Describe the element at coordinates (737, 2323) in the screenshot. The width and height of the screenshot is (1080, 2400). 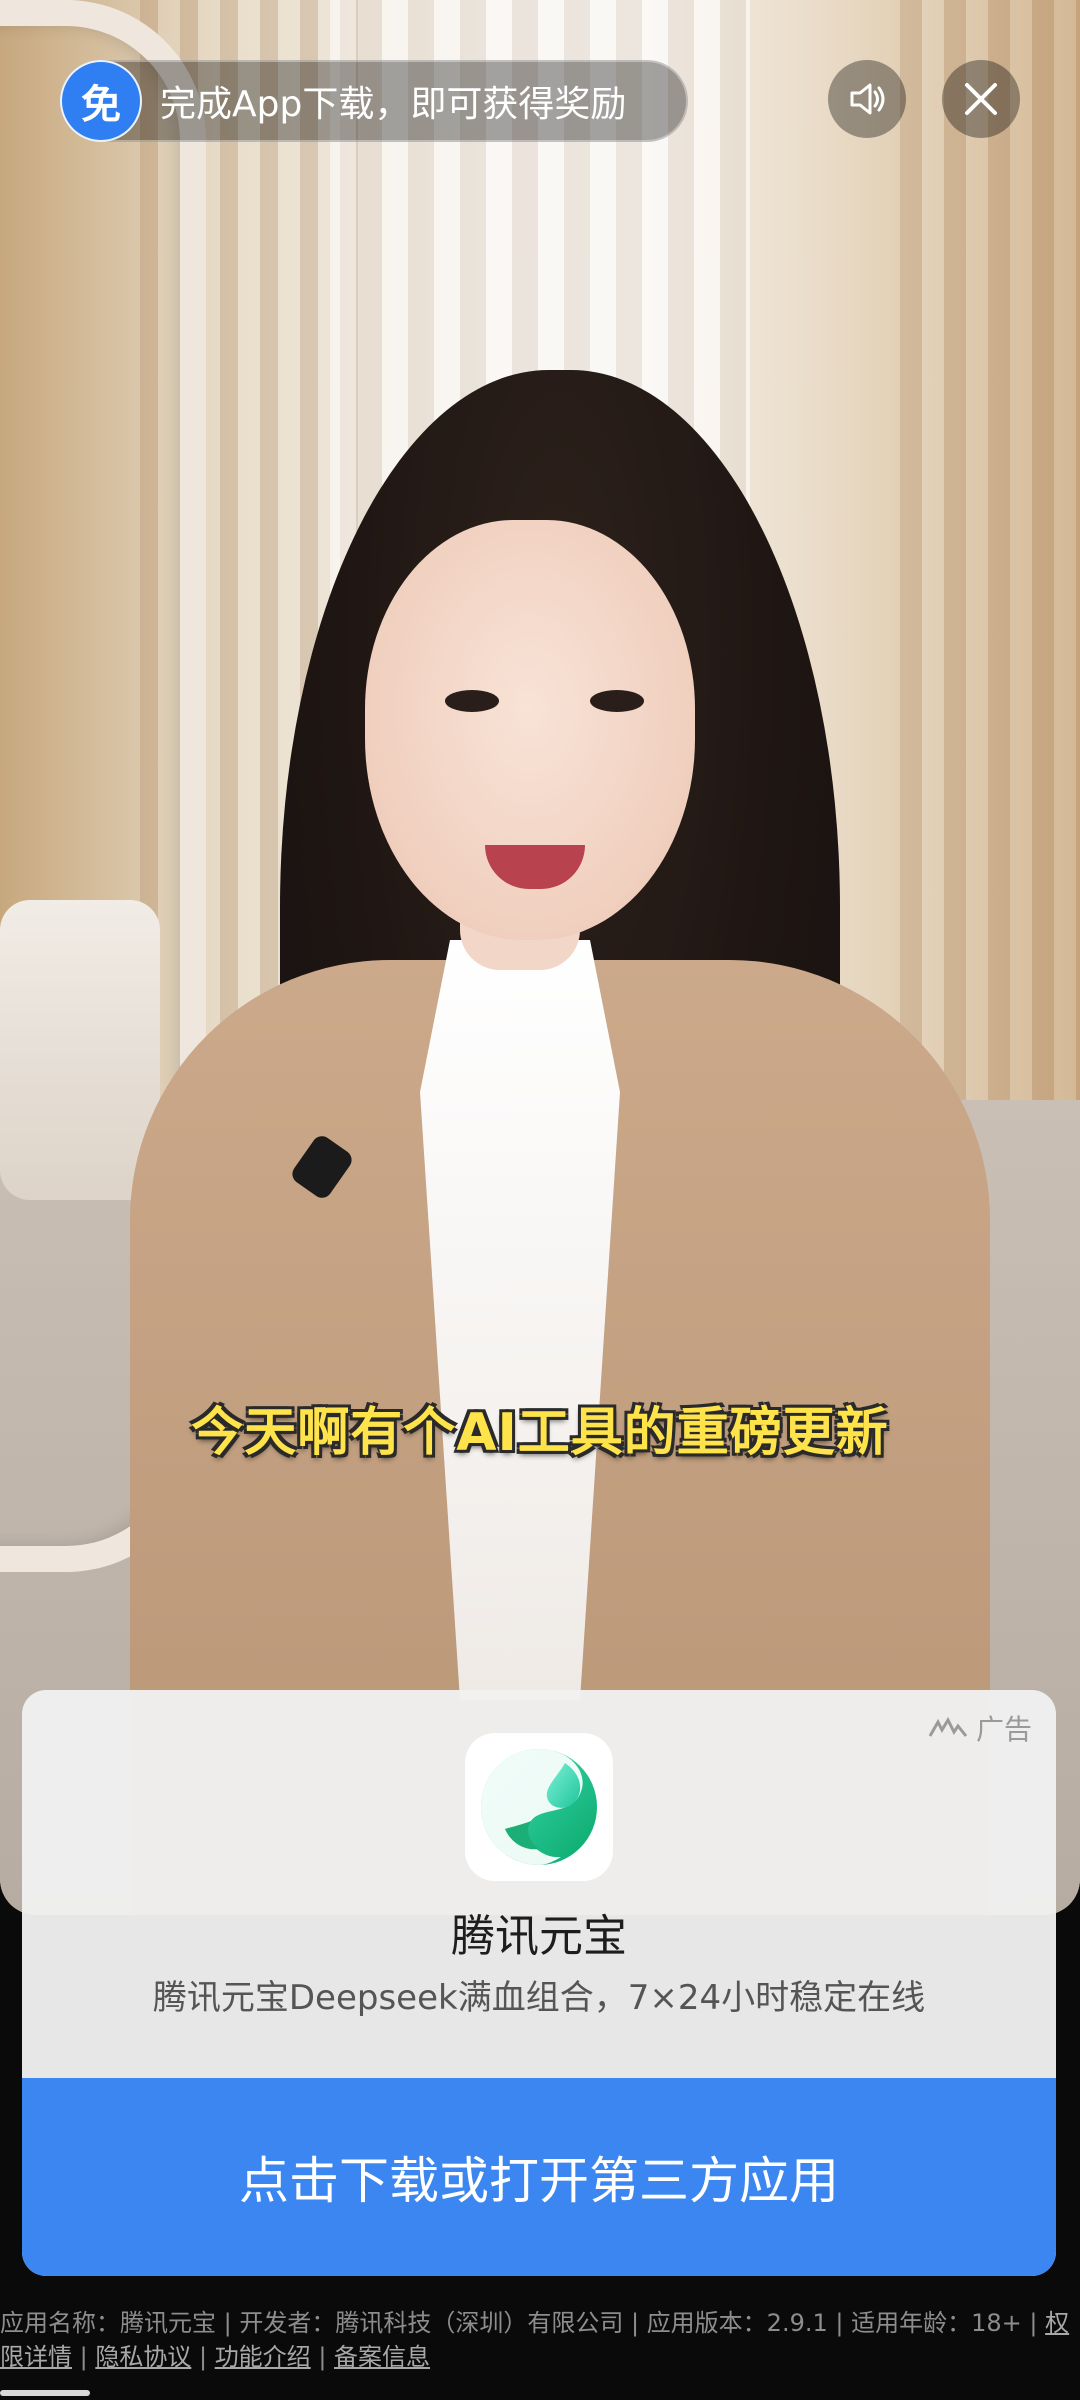
I see `footer-version: 应用版本：2.9.1` at that location.